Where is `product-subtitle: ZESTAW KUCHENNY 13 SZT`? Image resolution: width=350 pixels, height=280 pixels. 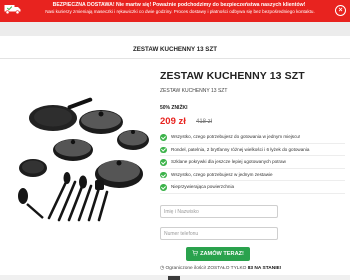
product-subtitle: ZESTAW KUCHENNY 13 SZT is located at coordinates (194, 91).